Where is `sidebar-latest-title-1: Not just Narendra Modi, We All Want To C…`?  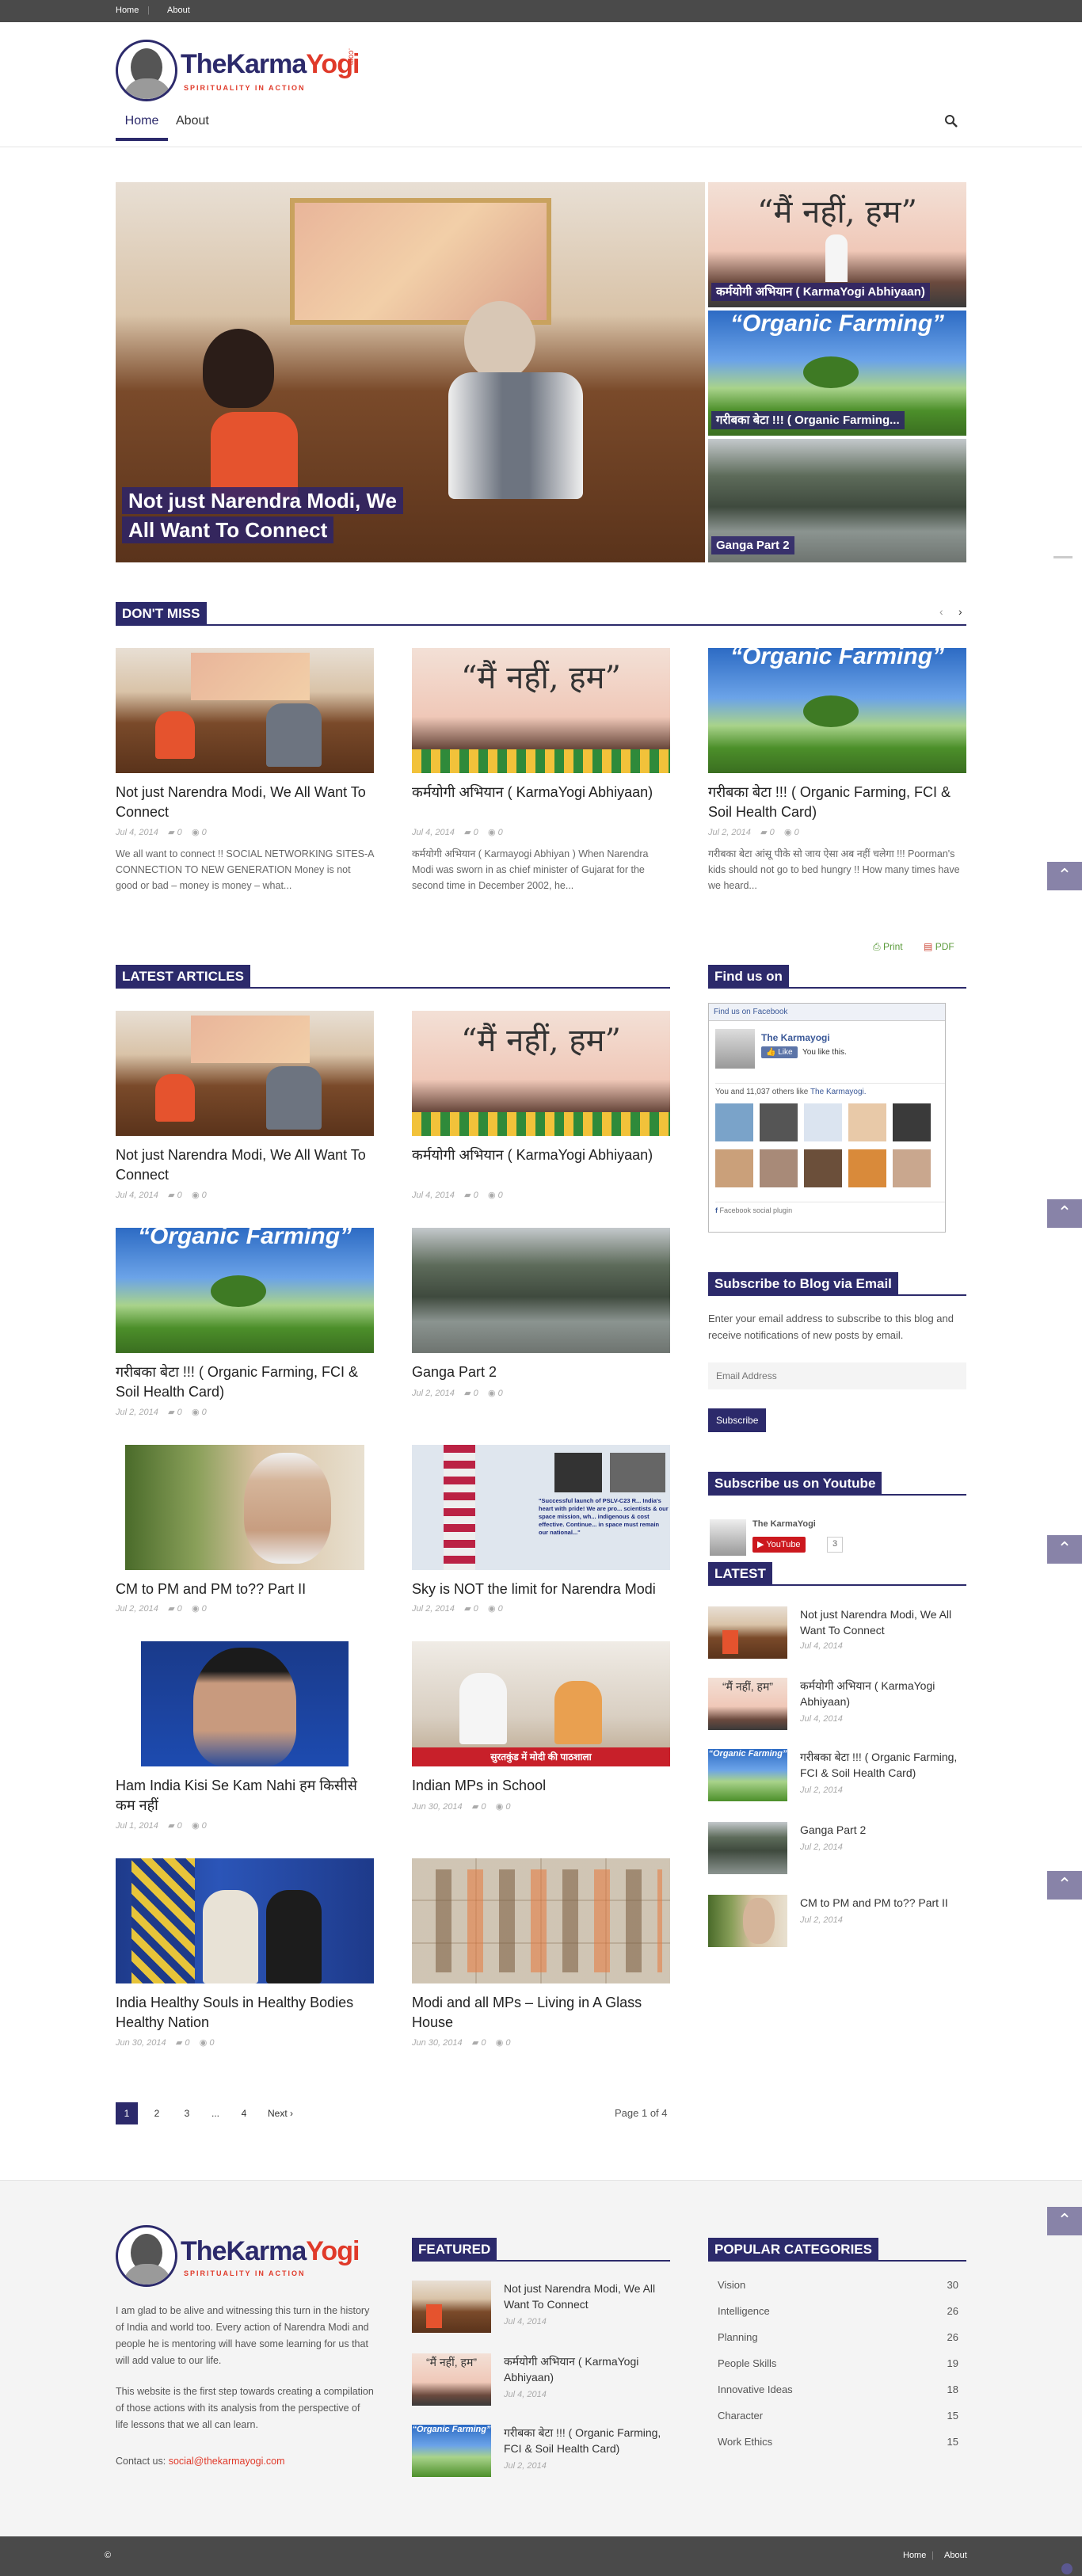
sidebar-latest-title-1: Not just Narendra Modi, We All Want To C… is located at coordinates (883, 1622).